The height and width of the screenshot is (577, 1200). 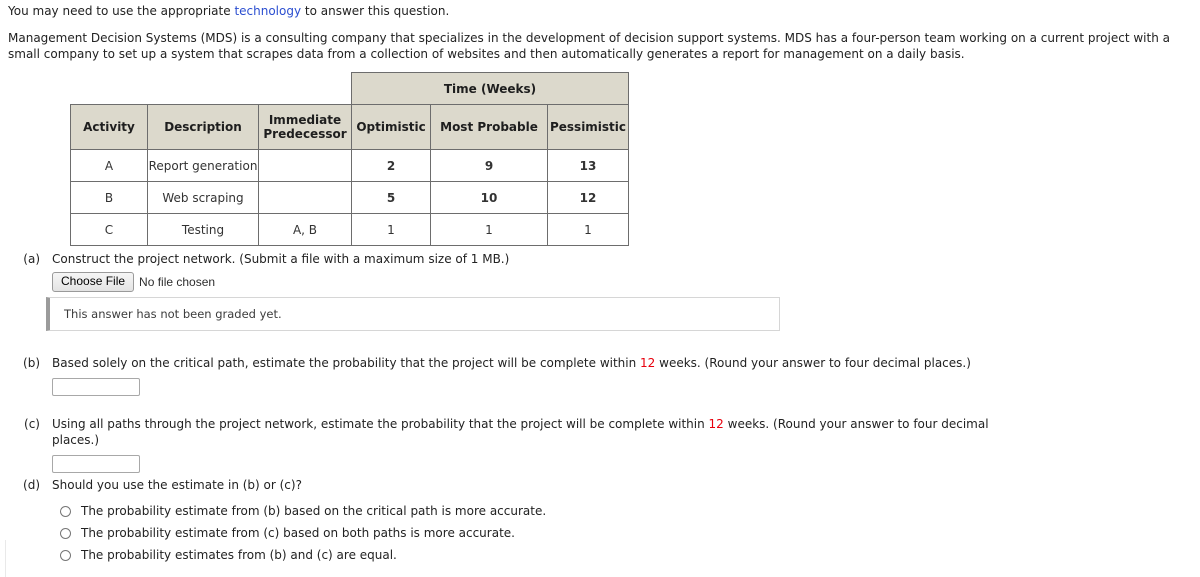 What do you see at coordinates (588, 197) in the screenshot?
I see `cell-pessimistic: 12` at bounding box center [588, 197].